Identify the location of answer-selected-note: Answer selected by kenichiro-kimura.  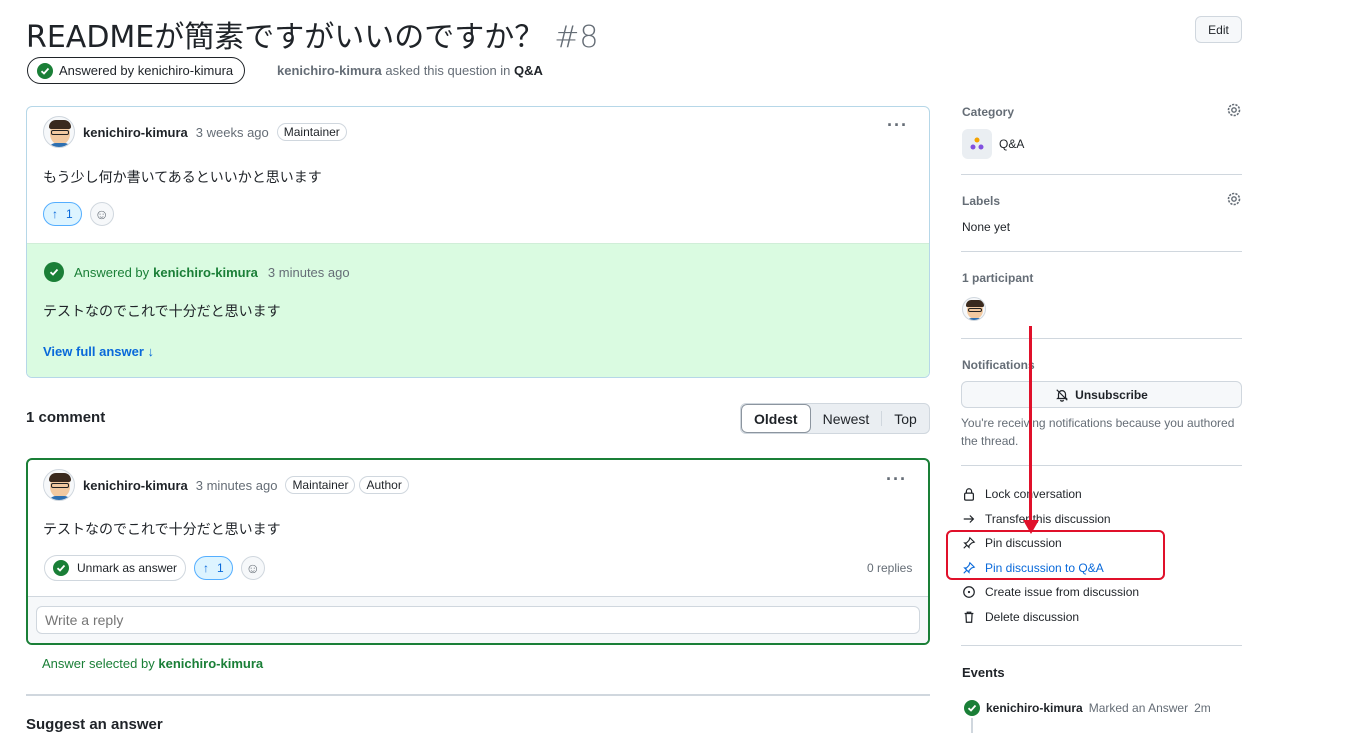
(153, 663).